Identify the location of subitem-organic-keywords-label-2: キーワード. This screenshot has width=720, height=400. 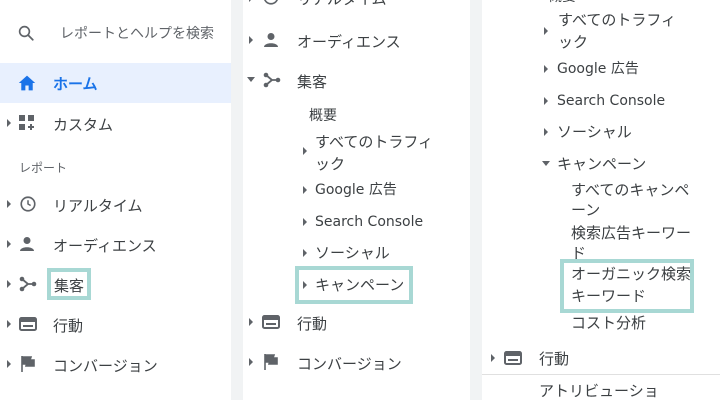
(609, 296).